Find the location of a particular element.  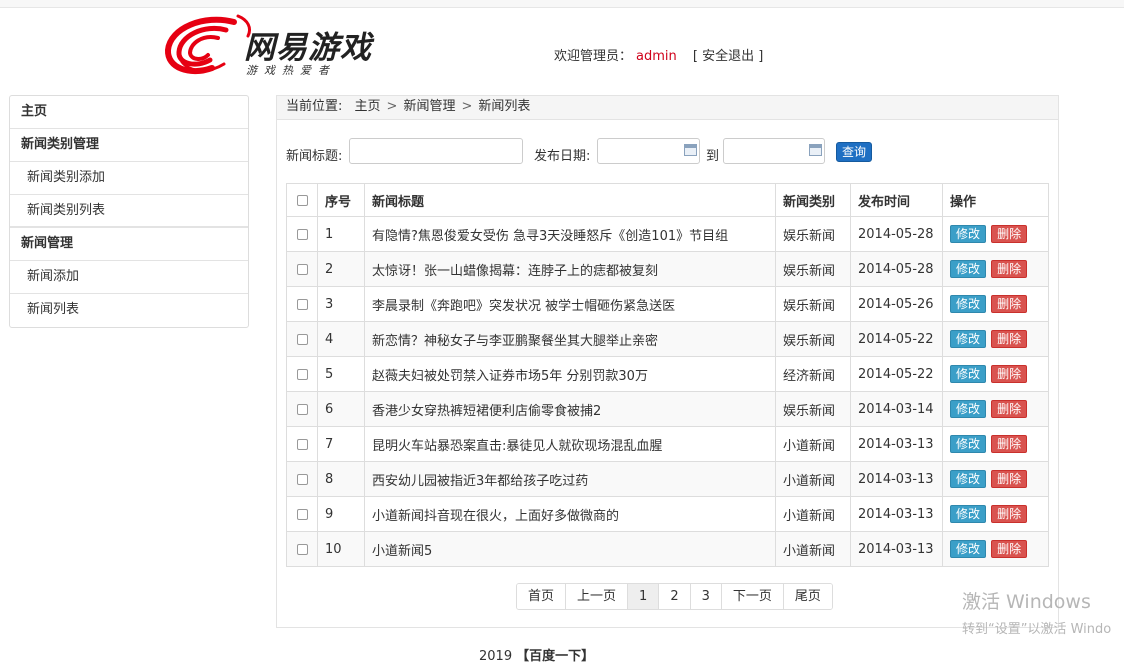

publish-date-label: 发布日期: is located at coordinates (562, 156).